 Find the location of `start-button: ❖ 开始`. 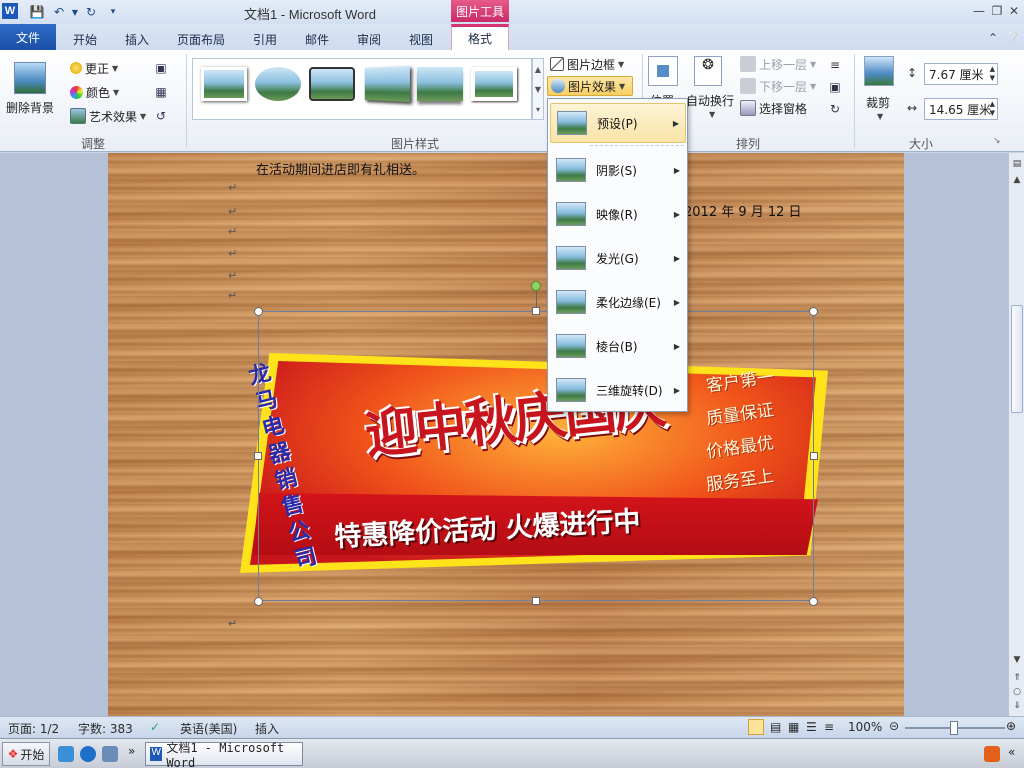

start-button: ❖ 开始 is located at coordinates (26, 754).